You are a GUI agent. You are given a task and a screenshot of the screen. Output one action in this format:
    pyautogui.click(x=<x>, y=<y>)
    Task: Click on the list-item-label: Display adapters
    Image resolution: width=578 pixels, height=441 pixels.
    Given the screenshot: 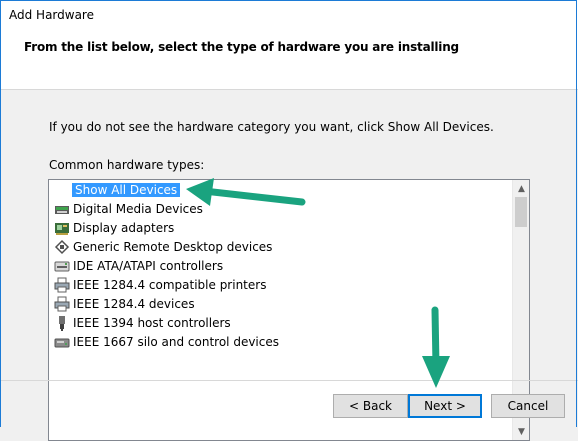 What is the action you would take?
    pyautogui.click(x=124, y=228)
    